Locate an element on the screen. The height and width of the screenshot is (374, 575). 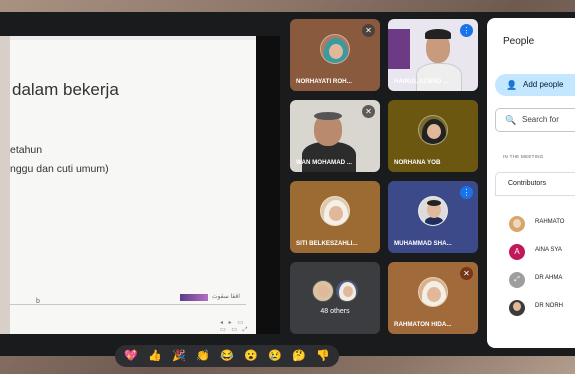
participant-row: A AINA SYA is located at coordinates (540, 252).